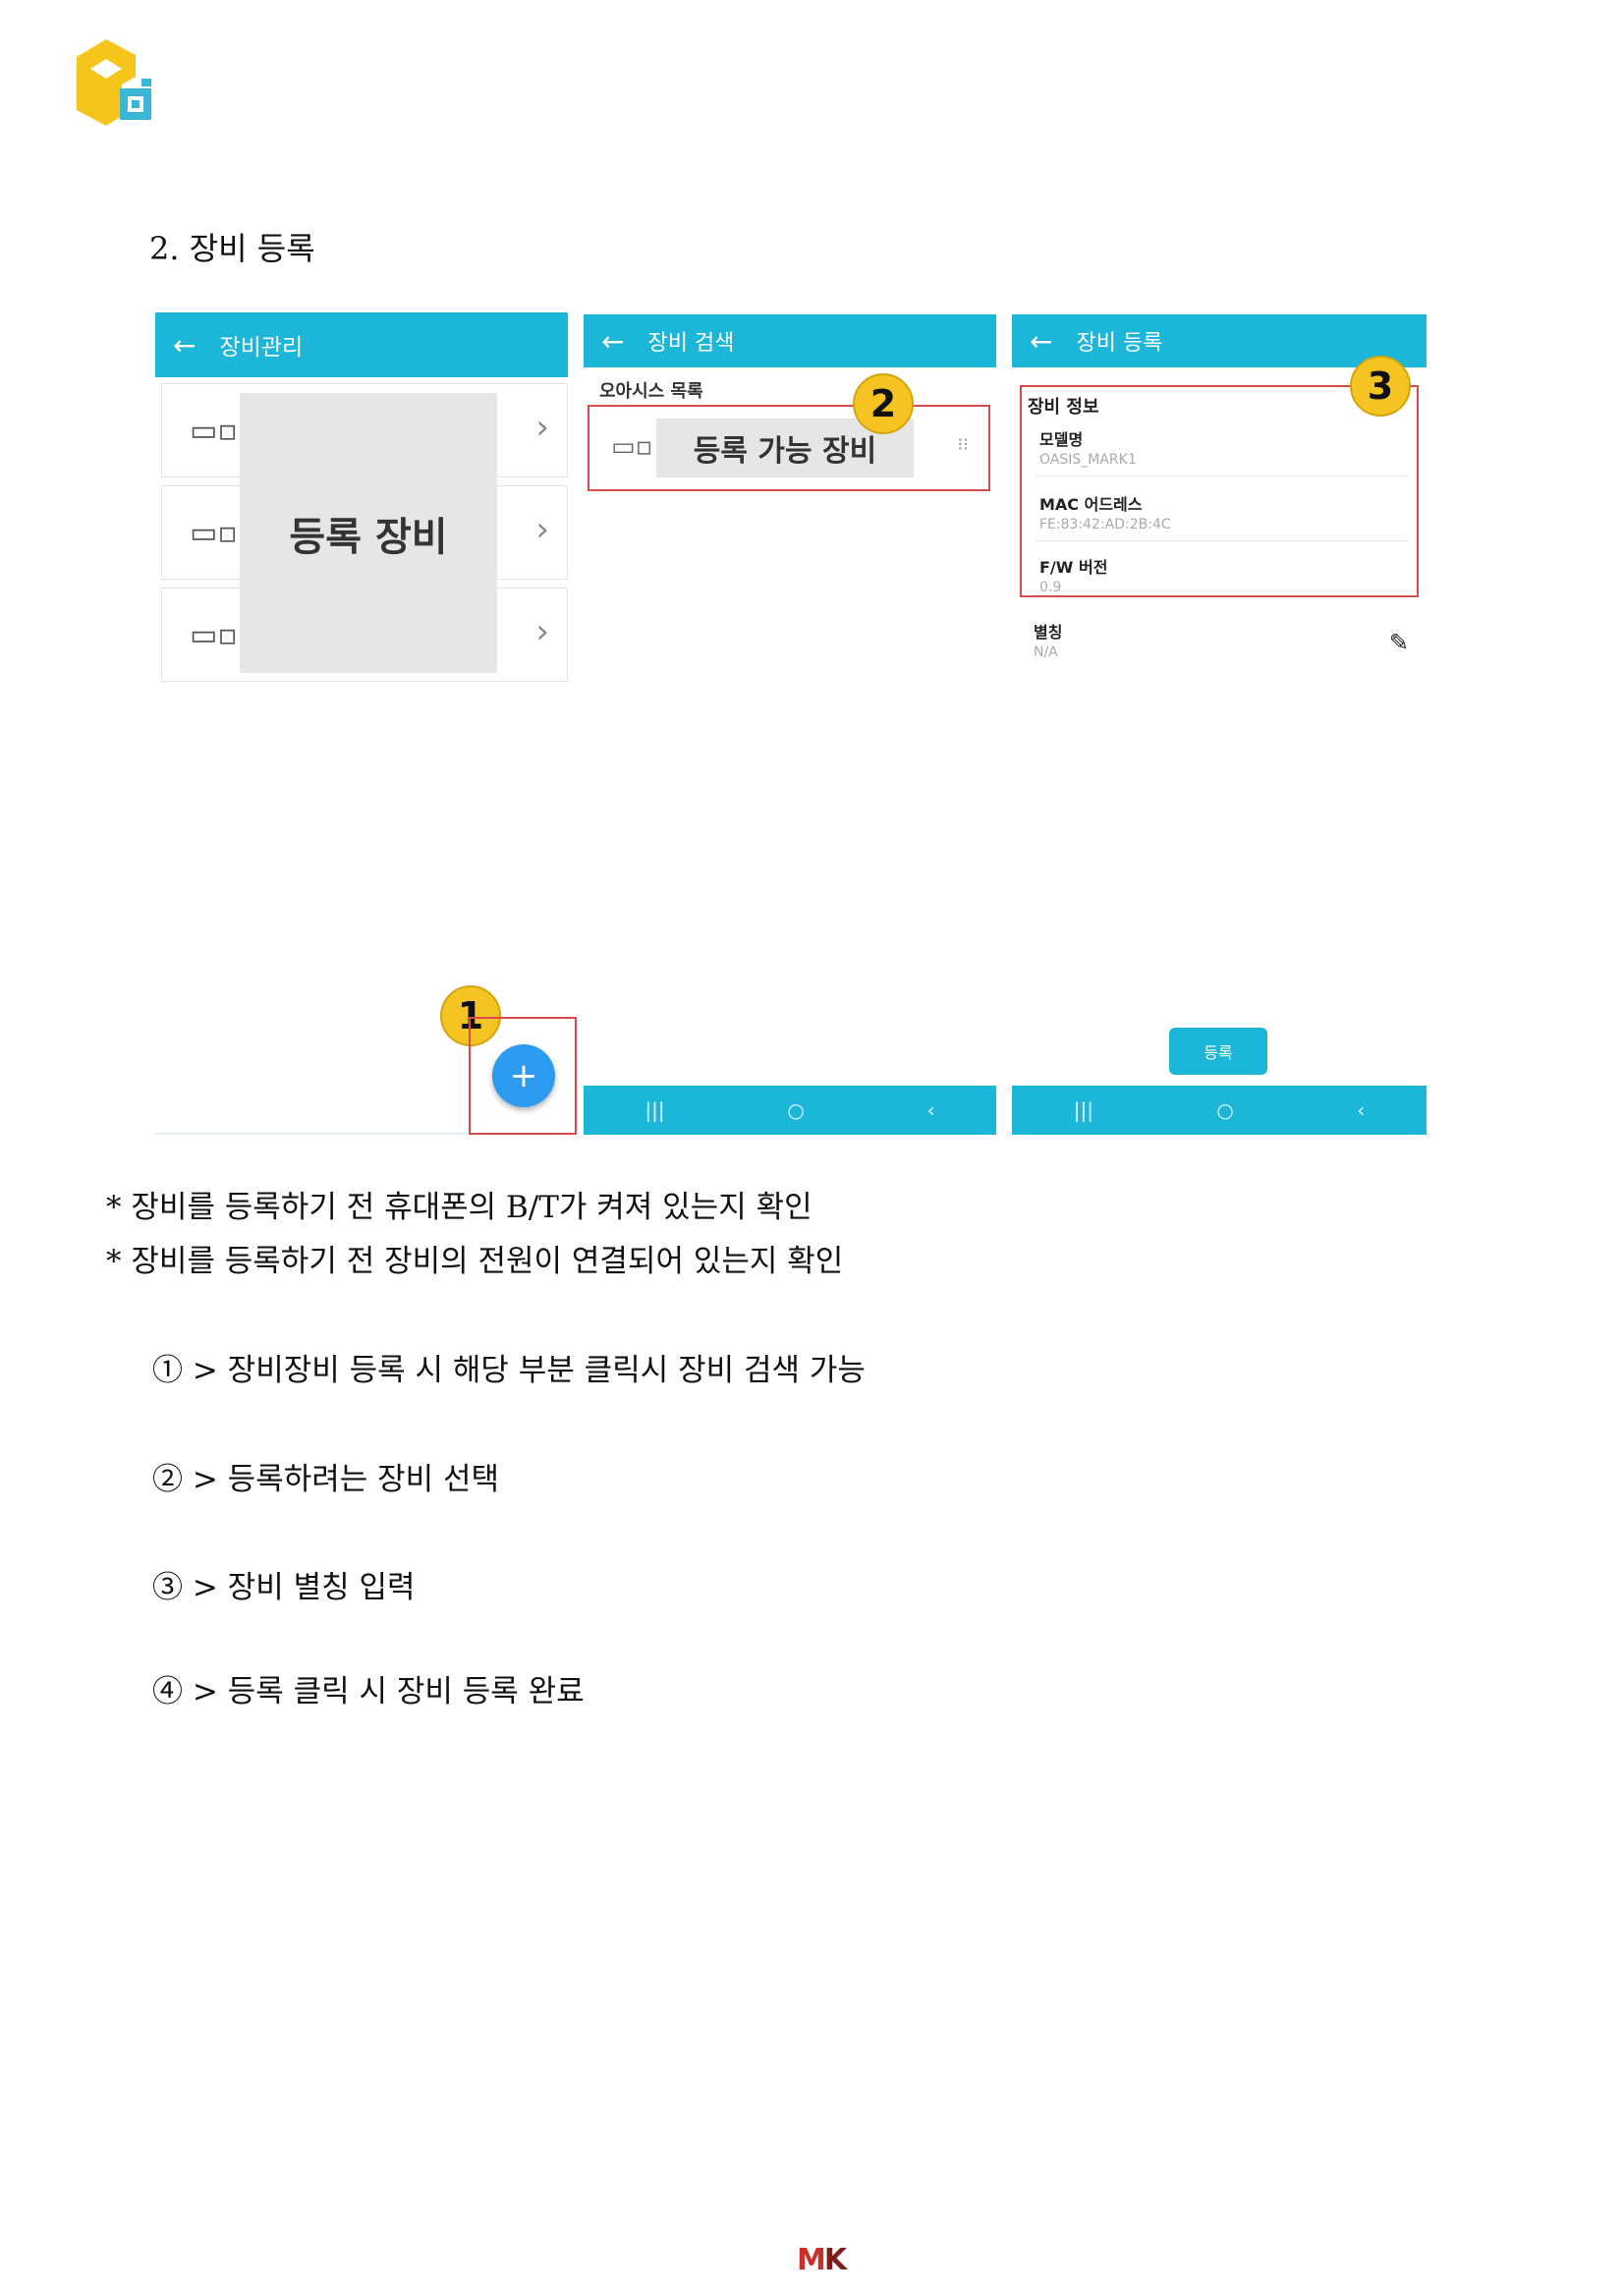 This screenshot has width=1624, height=2296. What do you see at coordinates (1050, 587) in the screenshot?
I see `firmware-value: 0.9` at bounding box center [1050, 587].